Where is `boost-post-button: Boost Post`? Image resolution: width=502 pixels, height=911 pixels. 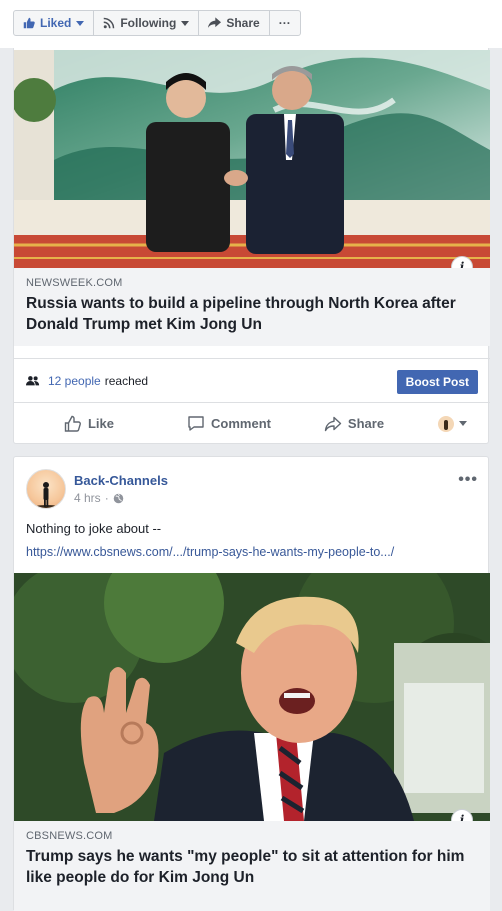 boost-post-button: Boost Post is located at coordinates (437, 382).